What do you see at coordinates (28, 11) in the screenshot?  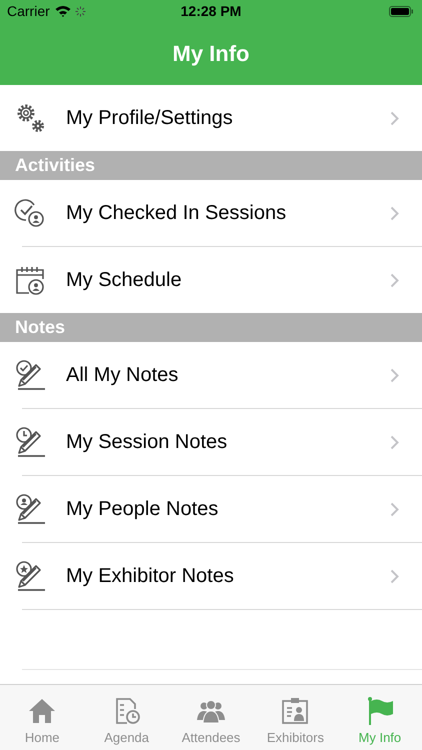 I see `carrier-label: Carrier` at bounding box center [28, 11].